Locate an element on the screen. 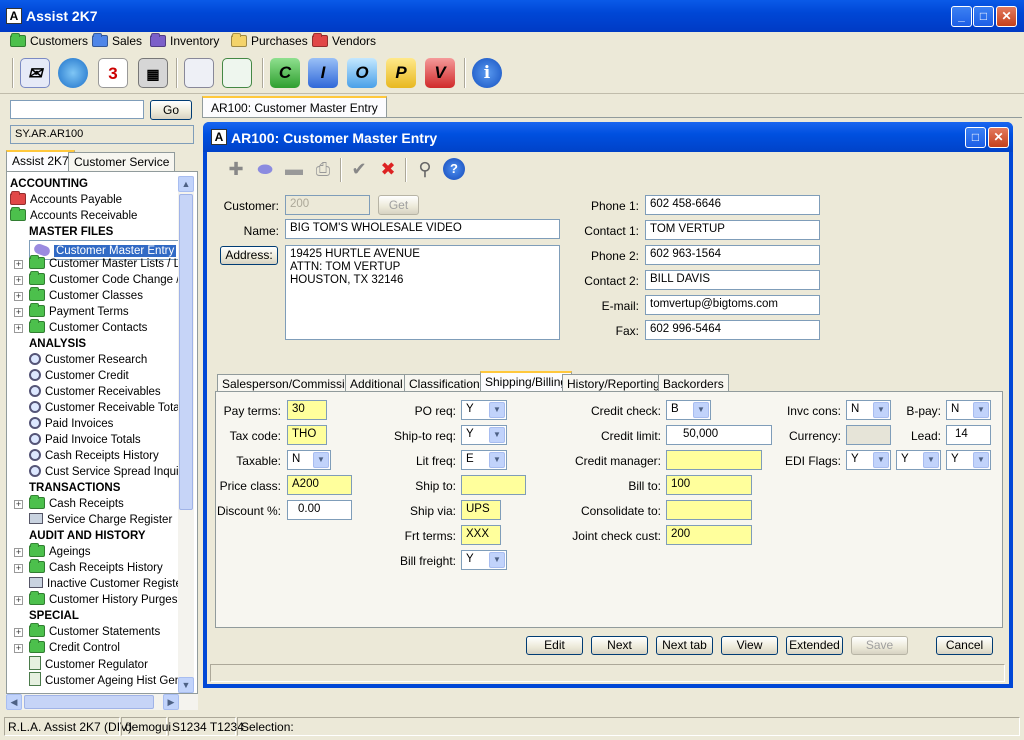 The image size is (1024, 740). print-icon: ⎙ is located at coordinates (323, 169).